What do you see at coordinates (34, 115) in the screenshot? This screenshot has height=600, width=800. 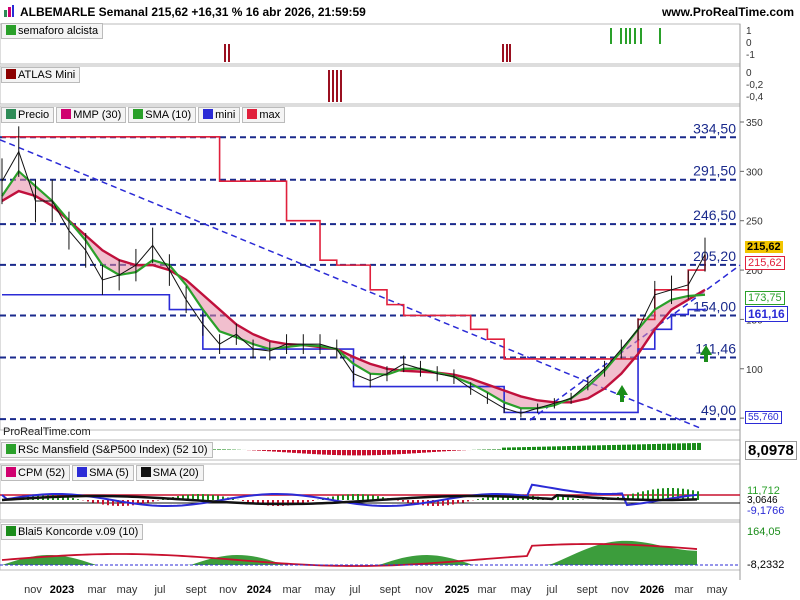 I see `legend-label: Precio` at bounding box center [34, 115].